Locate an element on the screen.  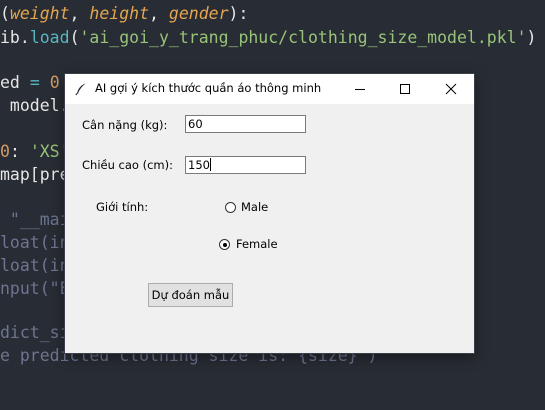
radio-male-label: Male is located at coordinates (254, 207).